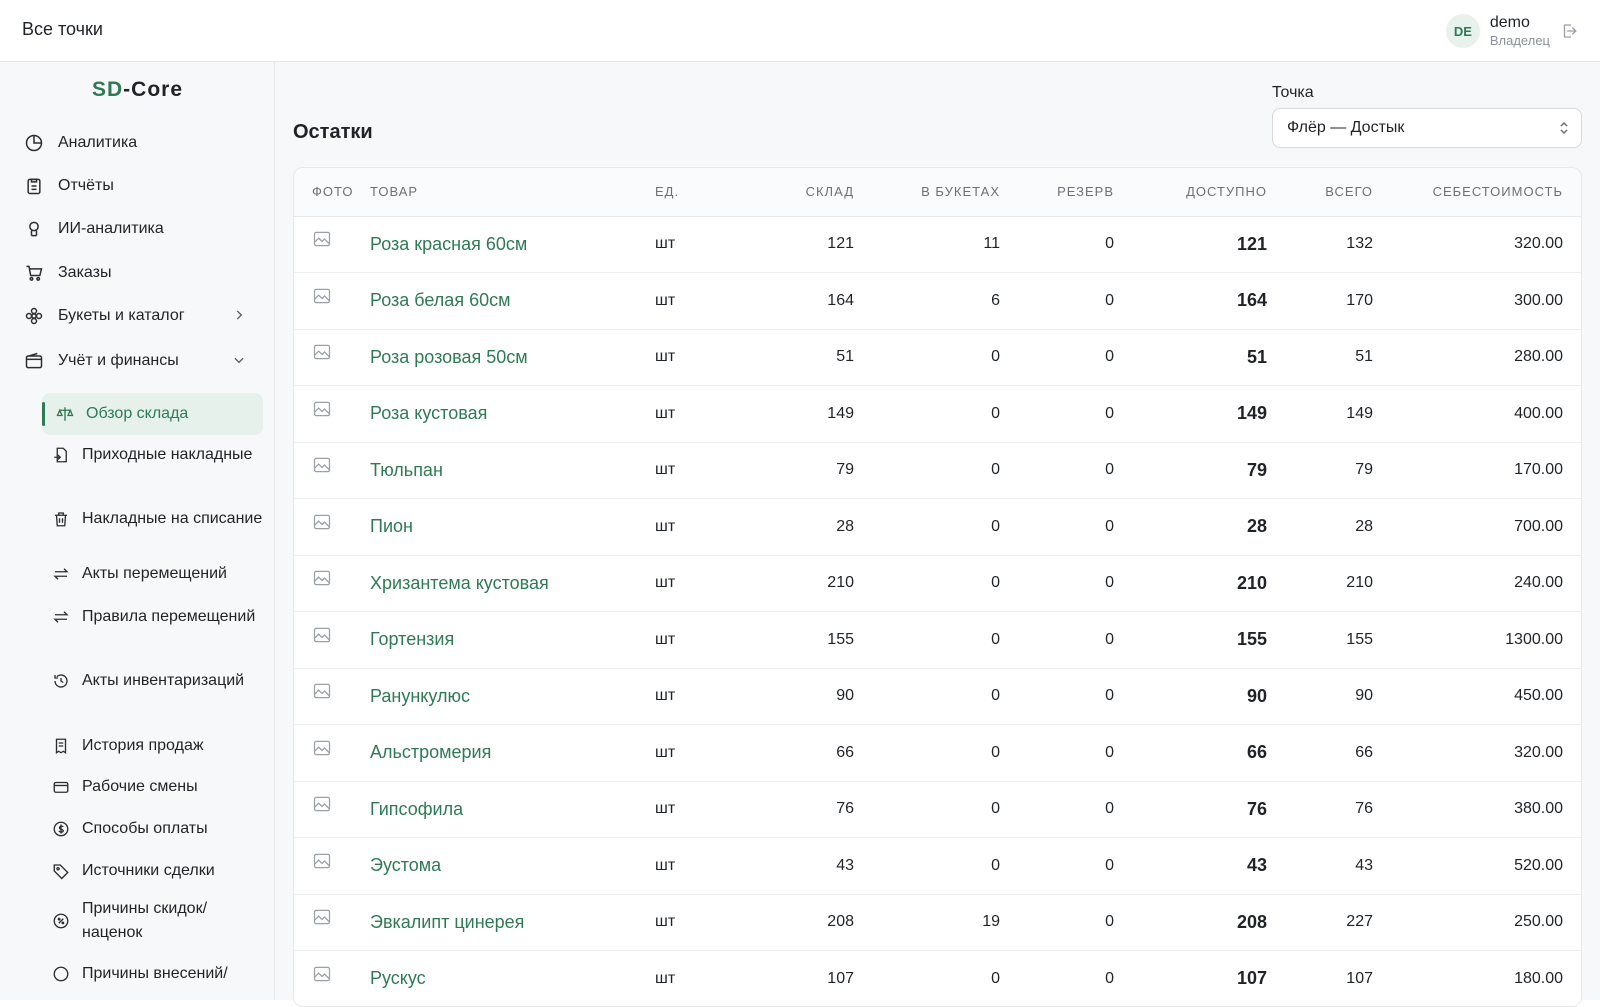 The height and width of the screenshot is (1007, 1600). I want to click on photo-cell, so click(332, 357).